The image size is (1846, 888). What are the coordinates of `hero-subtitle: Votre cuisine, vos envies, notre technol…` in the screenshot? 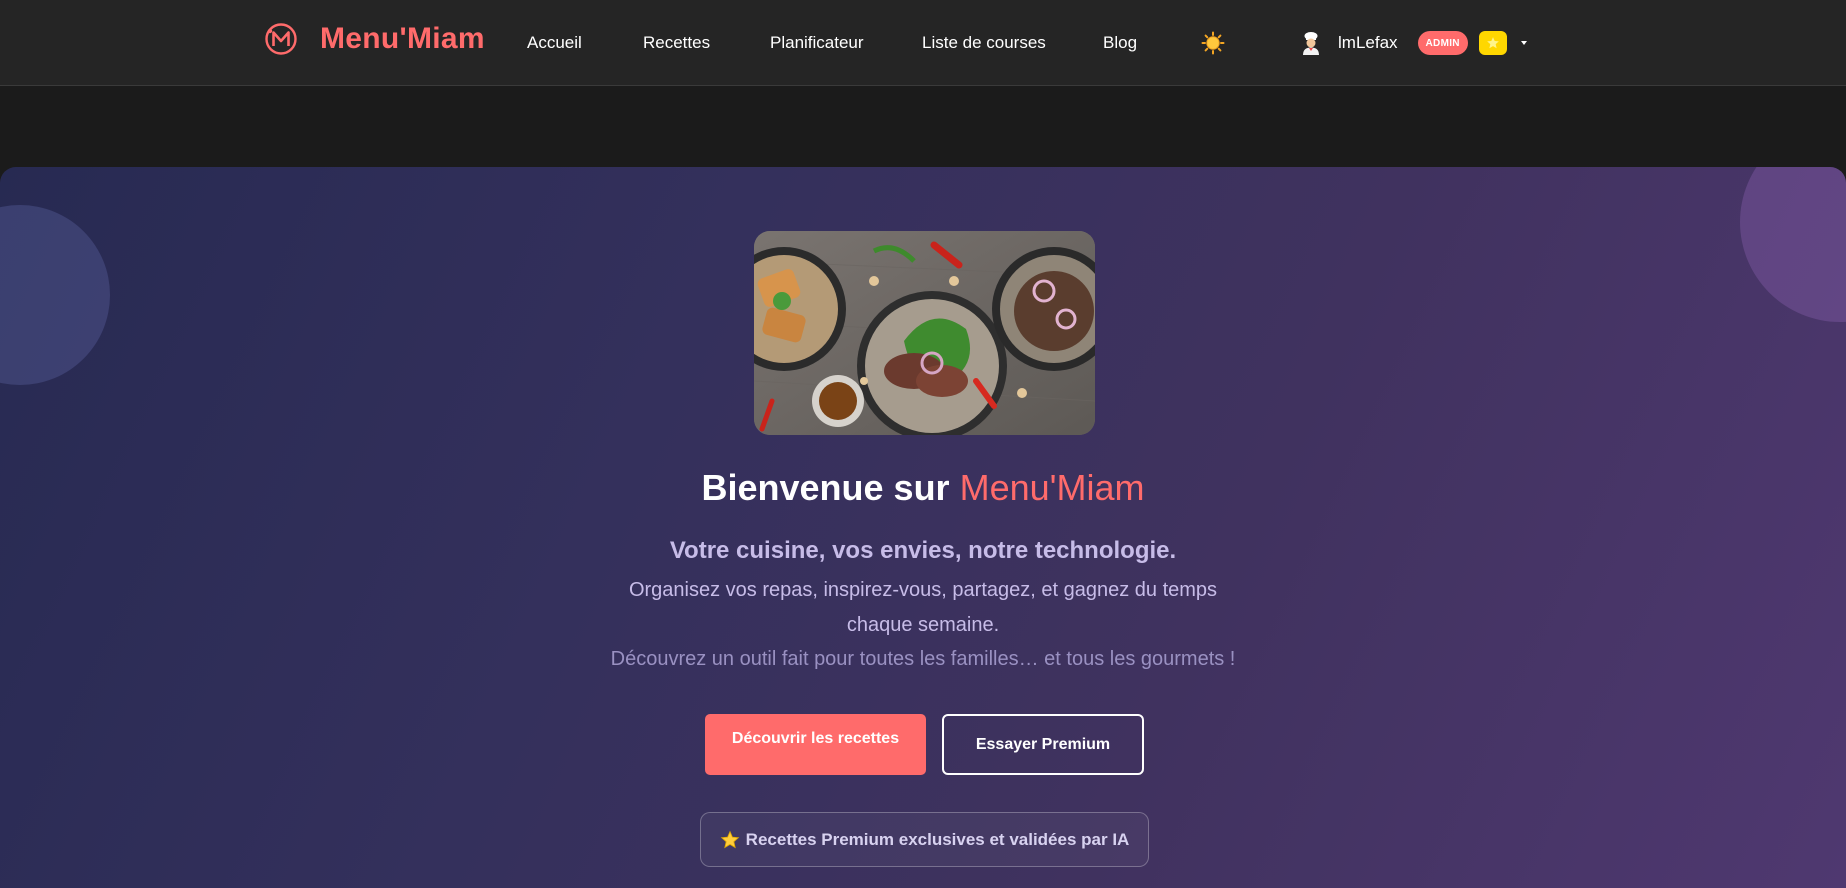 It's located at (923, 550).